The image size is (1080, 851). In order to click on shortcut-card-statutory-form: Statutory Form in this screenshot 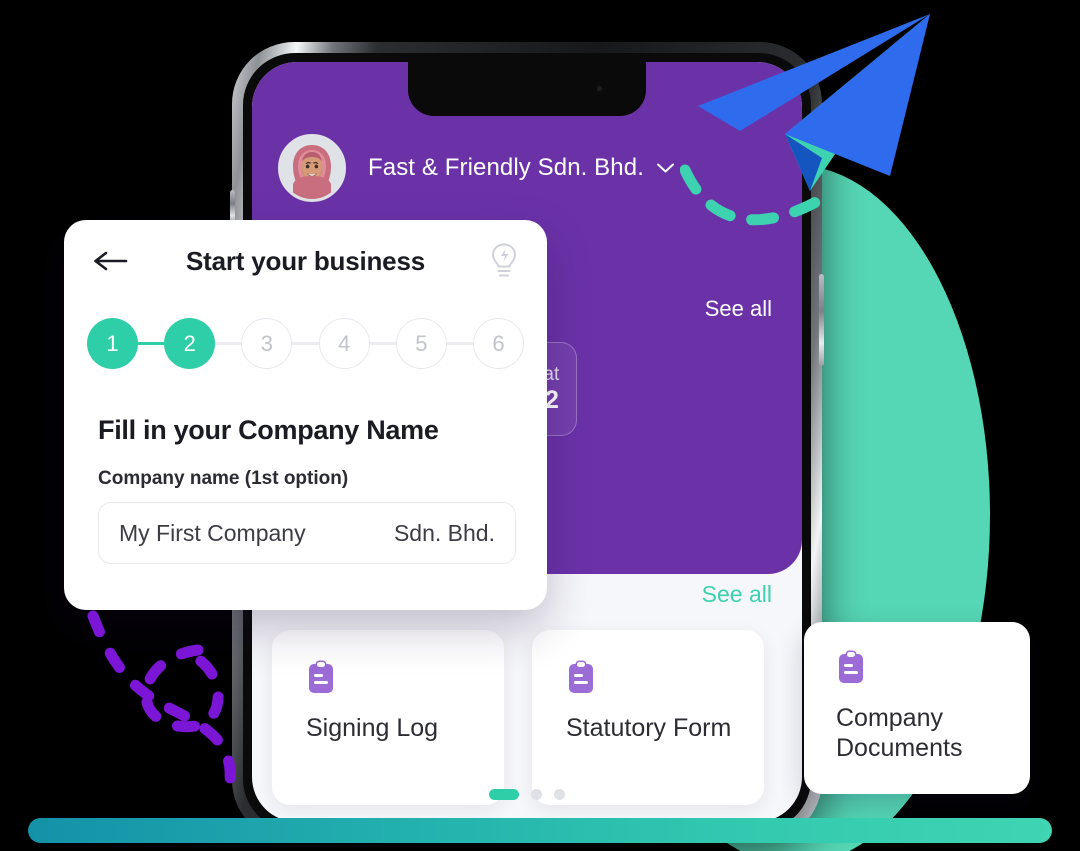, I will do `click(648, 717)`.